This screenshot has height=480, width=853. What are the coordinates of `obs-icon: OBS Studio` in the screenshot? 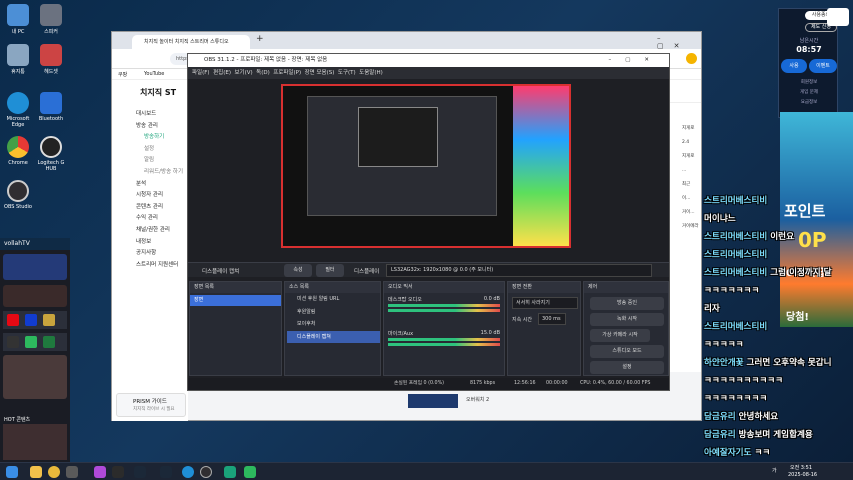 It's located at (18, 195).